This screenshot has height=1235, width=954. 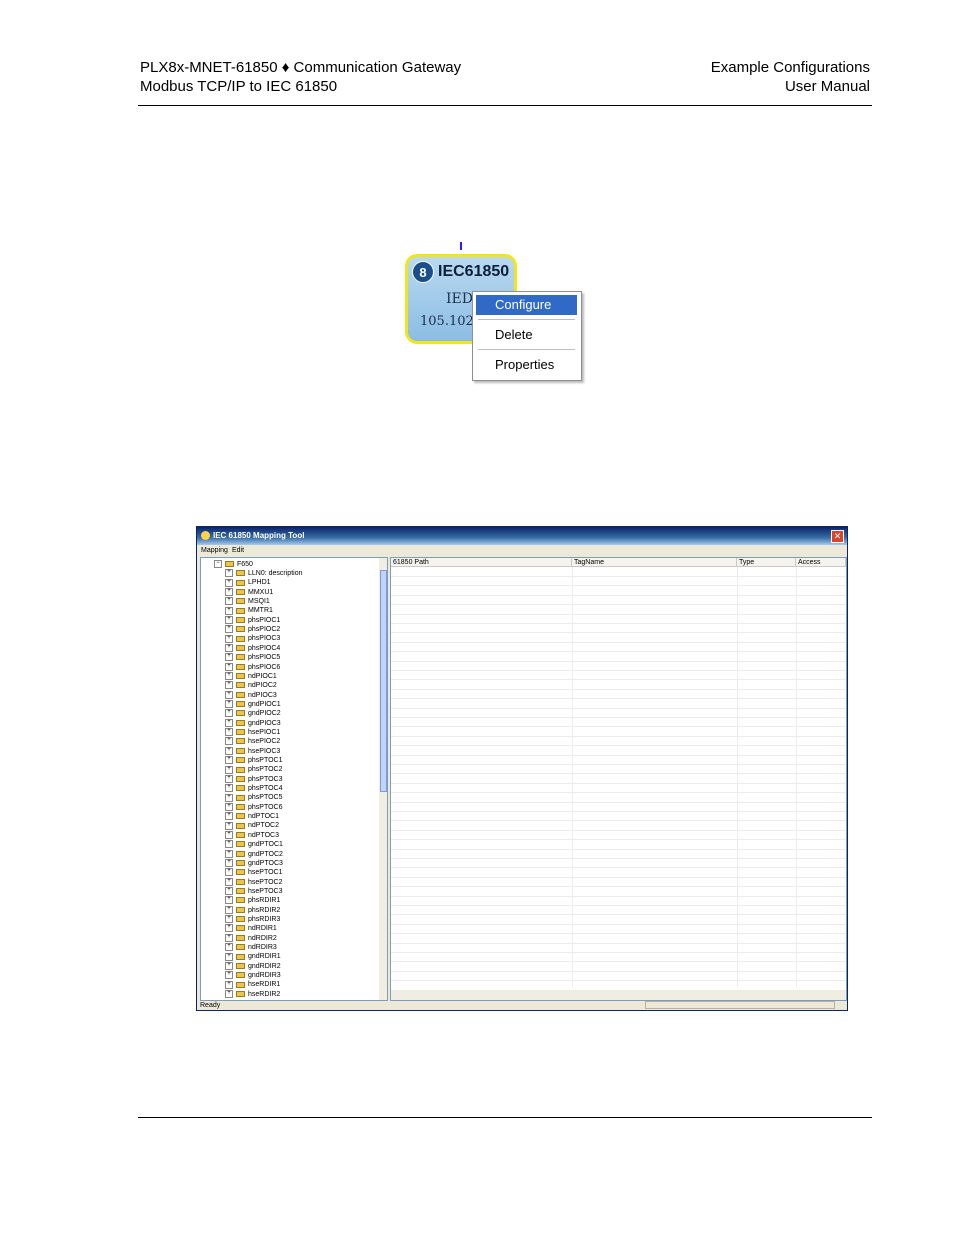 I want to click on close-button: ✕, so click(x=837, y=536).